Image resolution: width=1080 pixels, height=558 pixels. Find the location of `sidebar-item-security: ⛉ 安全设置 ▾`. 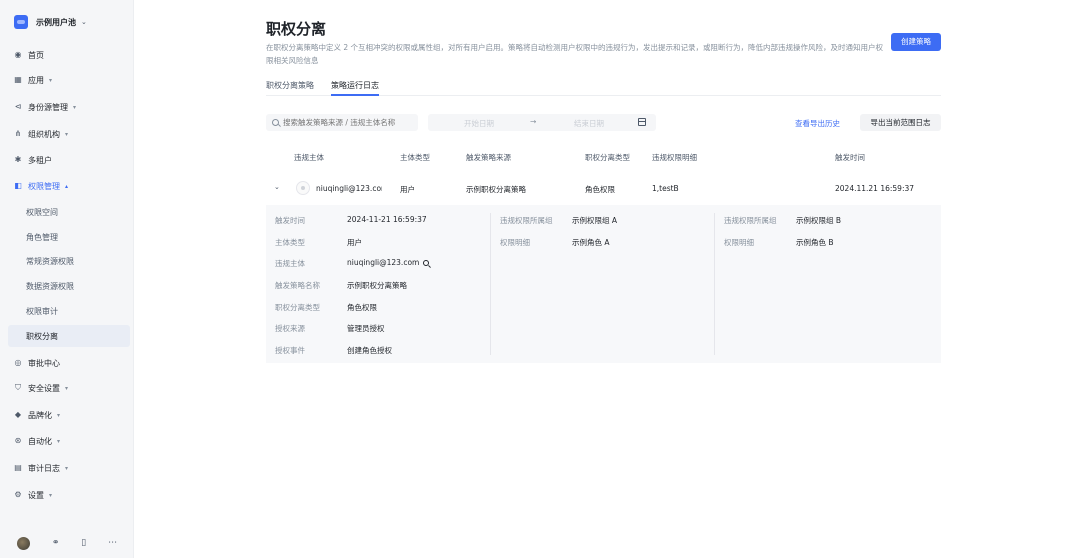

sidebar-item-security: ⛉ 安全设置 ▾ is located at coordinates (69, 388).